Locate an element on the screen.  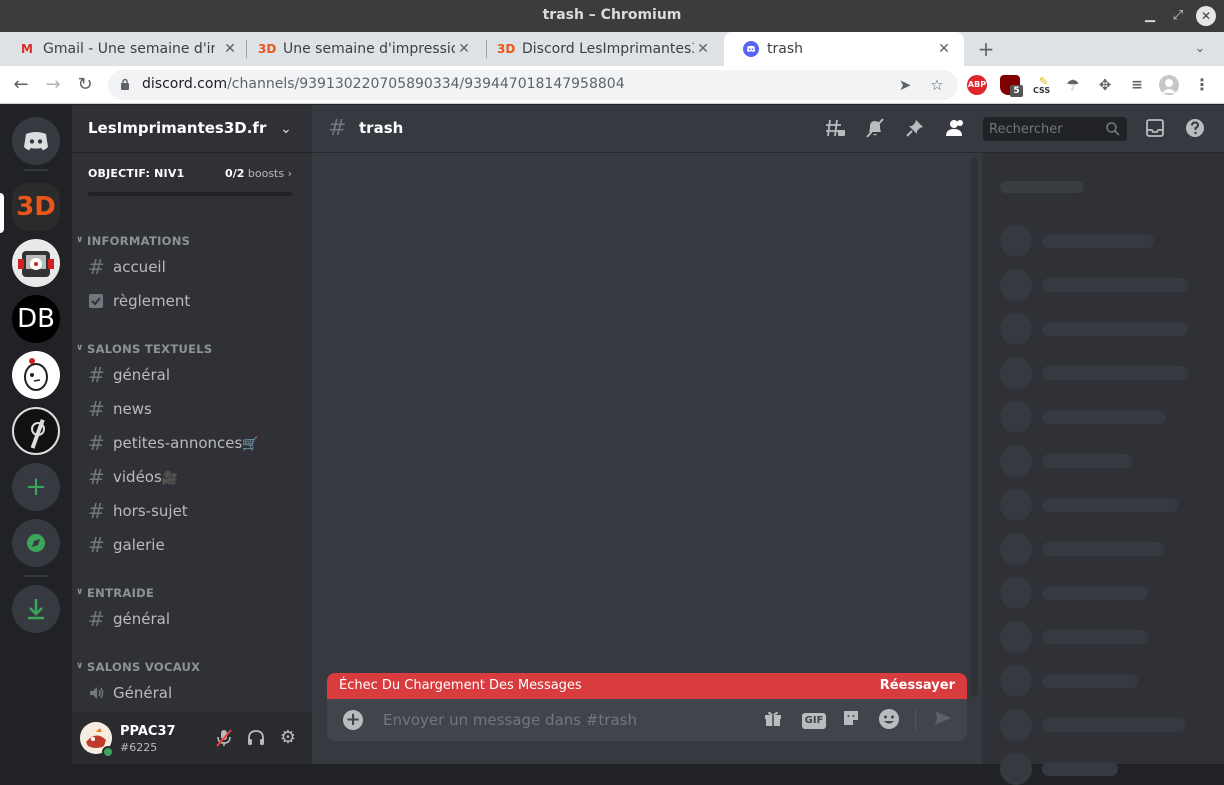
channel-news: # news is located at coordinates (192, 409).